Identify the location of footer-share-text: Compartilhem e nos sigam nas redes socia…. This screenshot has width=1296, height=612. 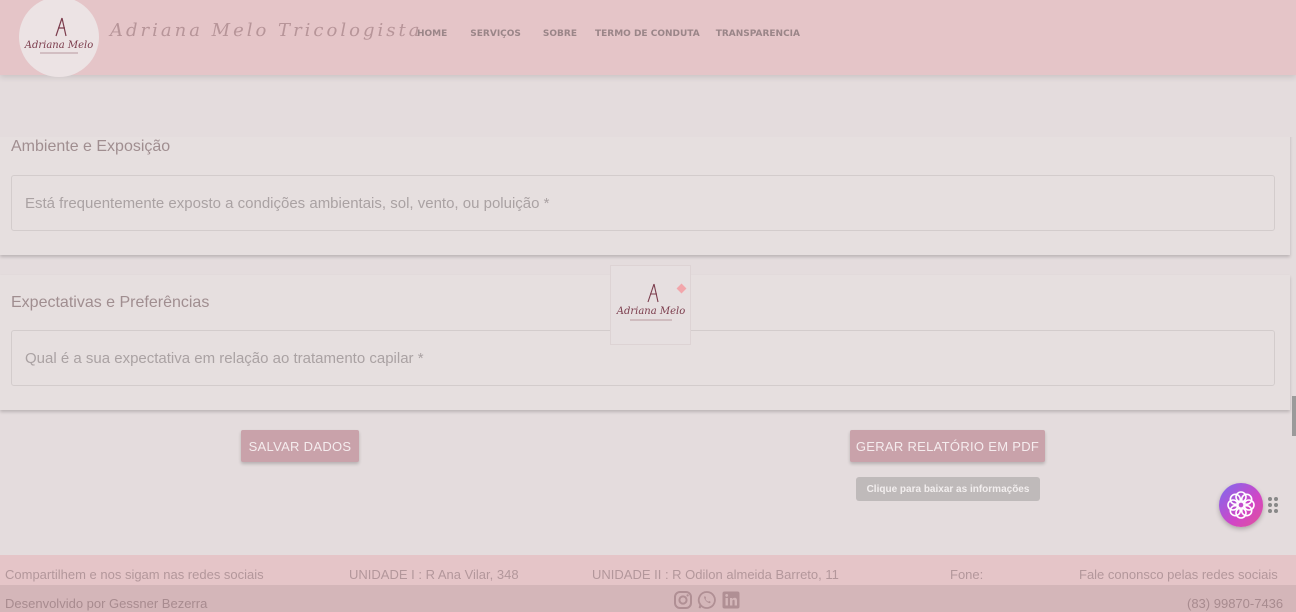
(134, 574).